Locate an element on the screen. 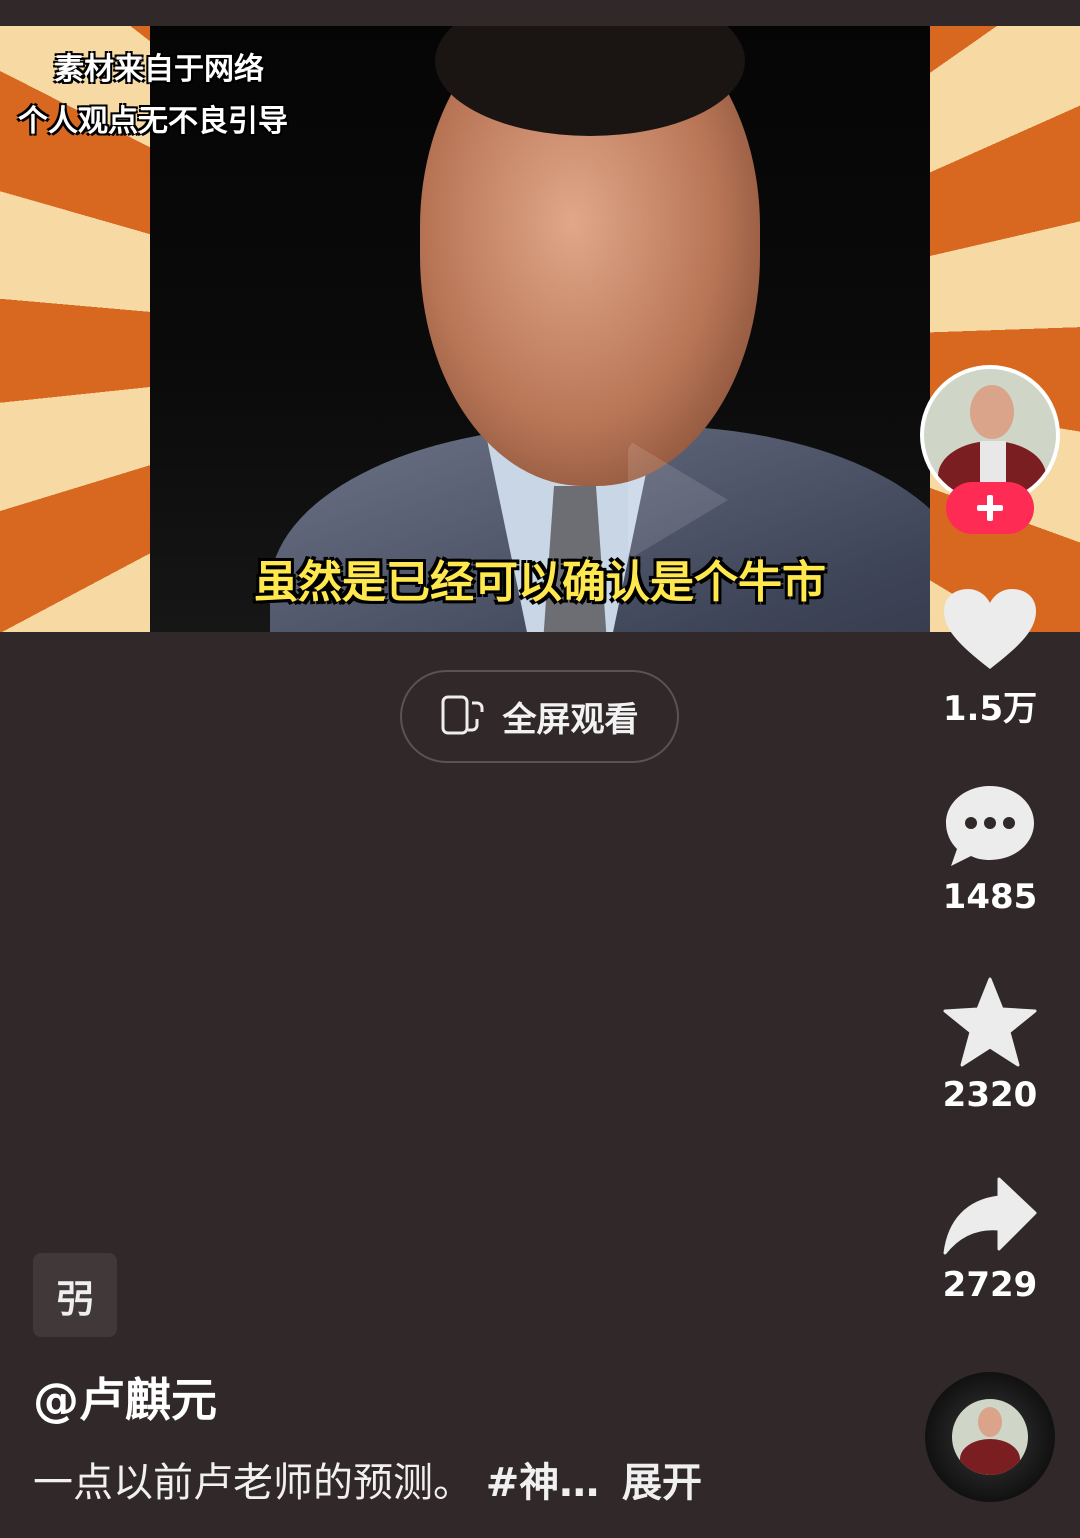 The image size is (1080, 1538). heart-icon is located at coordinates (990, 629).